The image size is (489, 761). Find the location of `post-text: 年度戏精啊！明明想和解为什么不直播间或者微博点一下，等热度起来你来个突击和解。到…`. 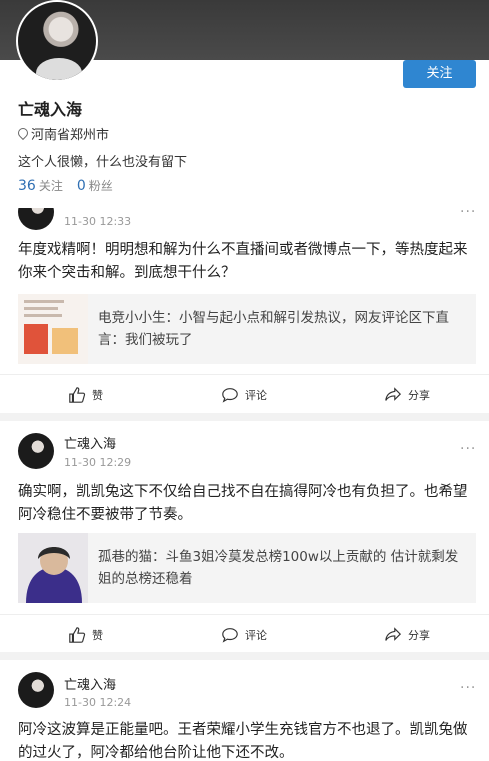

post-text: 年度戏精啊！明明想和解为什么不直播间或者微博点一下，等热度起来你来个突击和解。到… is located at coordinates (243, 261).